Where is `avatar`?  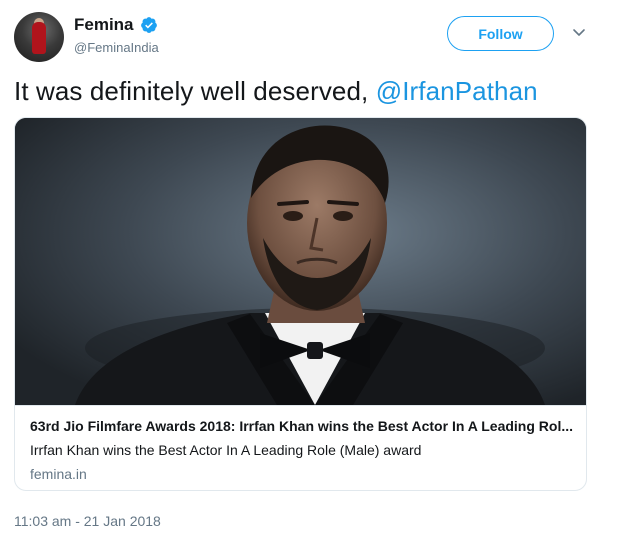 avatar is located at coordinates (39, 37).